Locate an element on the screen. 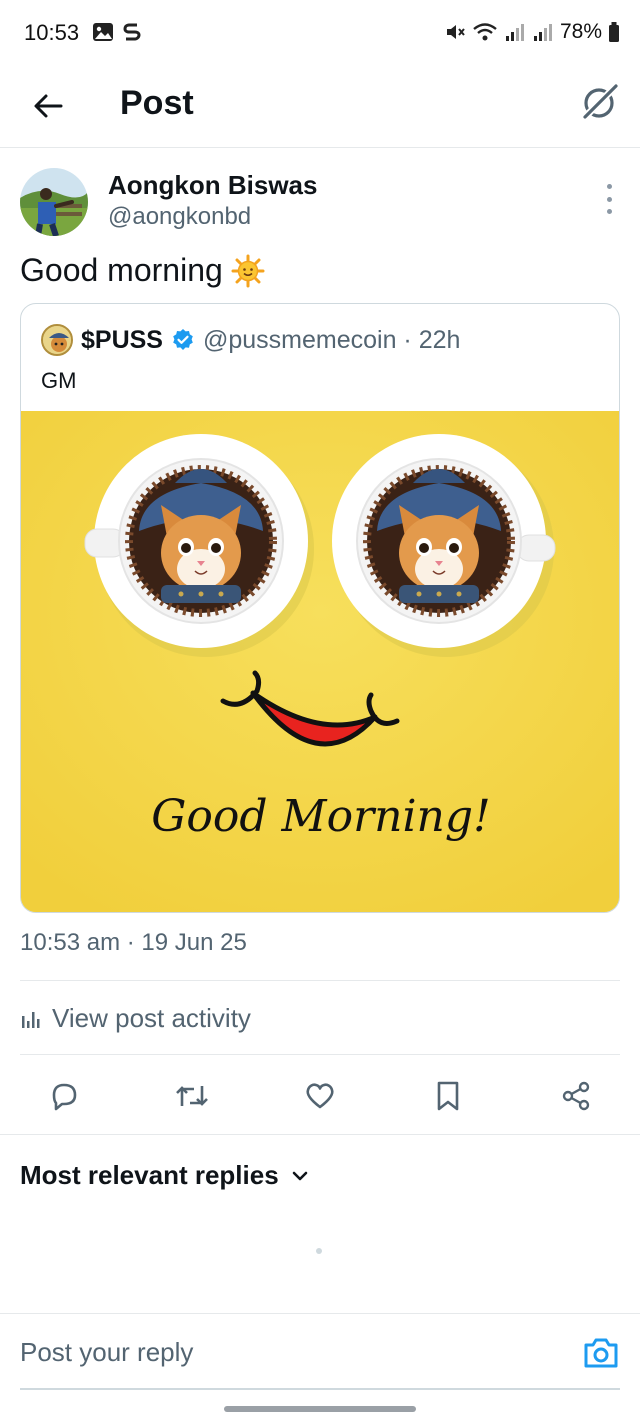 The width and height of the screenshot is (640, 1422). heart-icon is located at coordinates (320, 1096).